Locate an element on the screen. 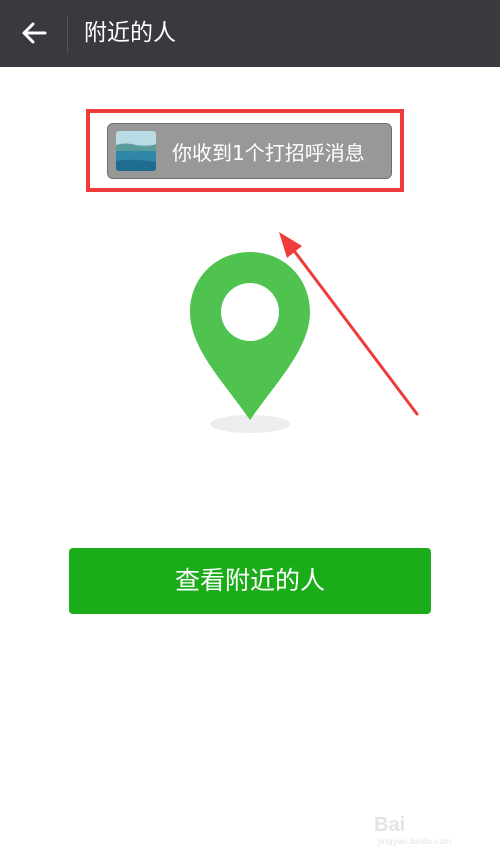  watermark-logo: Bai is located at coordinates (390, 825).